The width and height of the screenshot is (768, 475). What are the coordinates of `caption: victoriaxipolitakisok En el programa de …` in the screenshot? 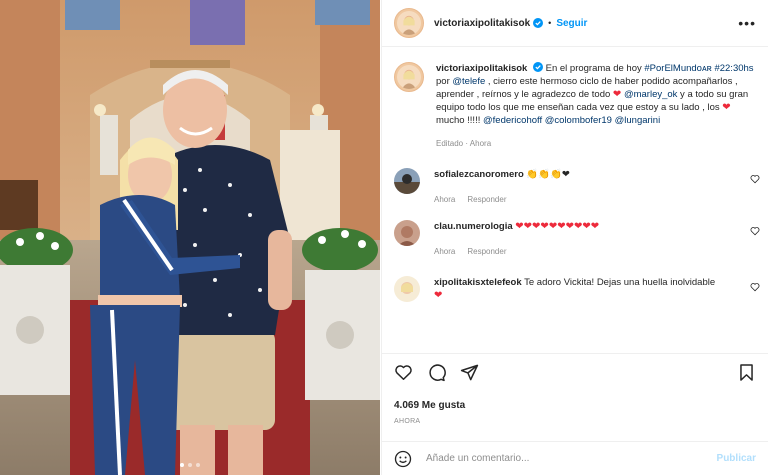 It's located at (575, 99).